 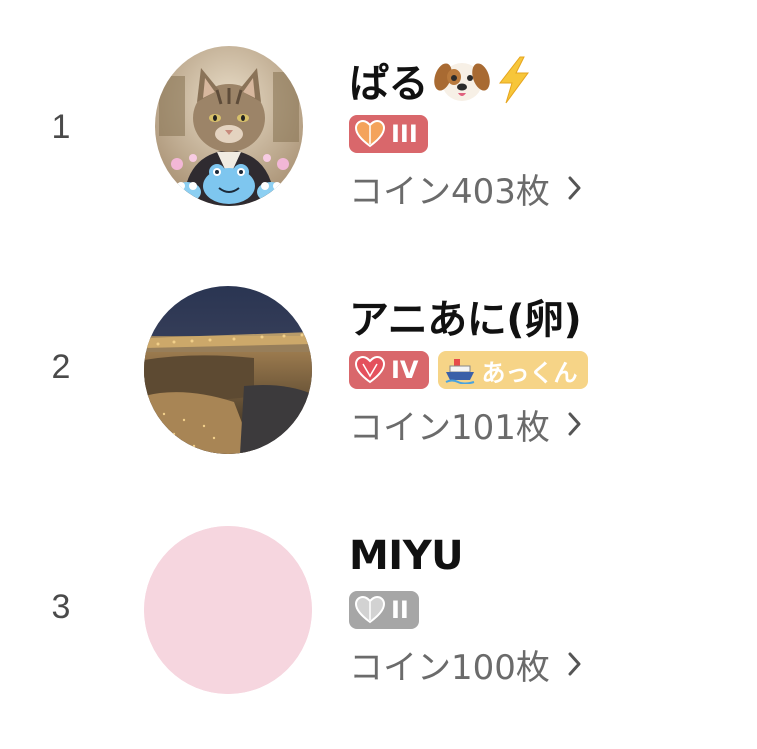 What do you see at coordinates (405, 370) in the screenshot?
I see `badge-label: IV` at bounding box center [405, 370].